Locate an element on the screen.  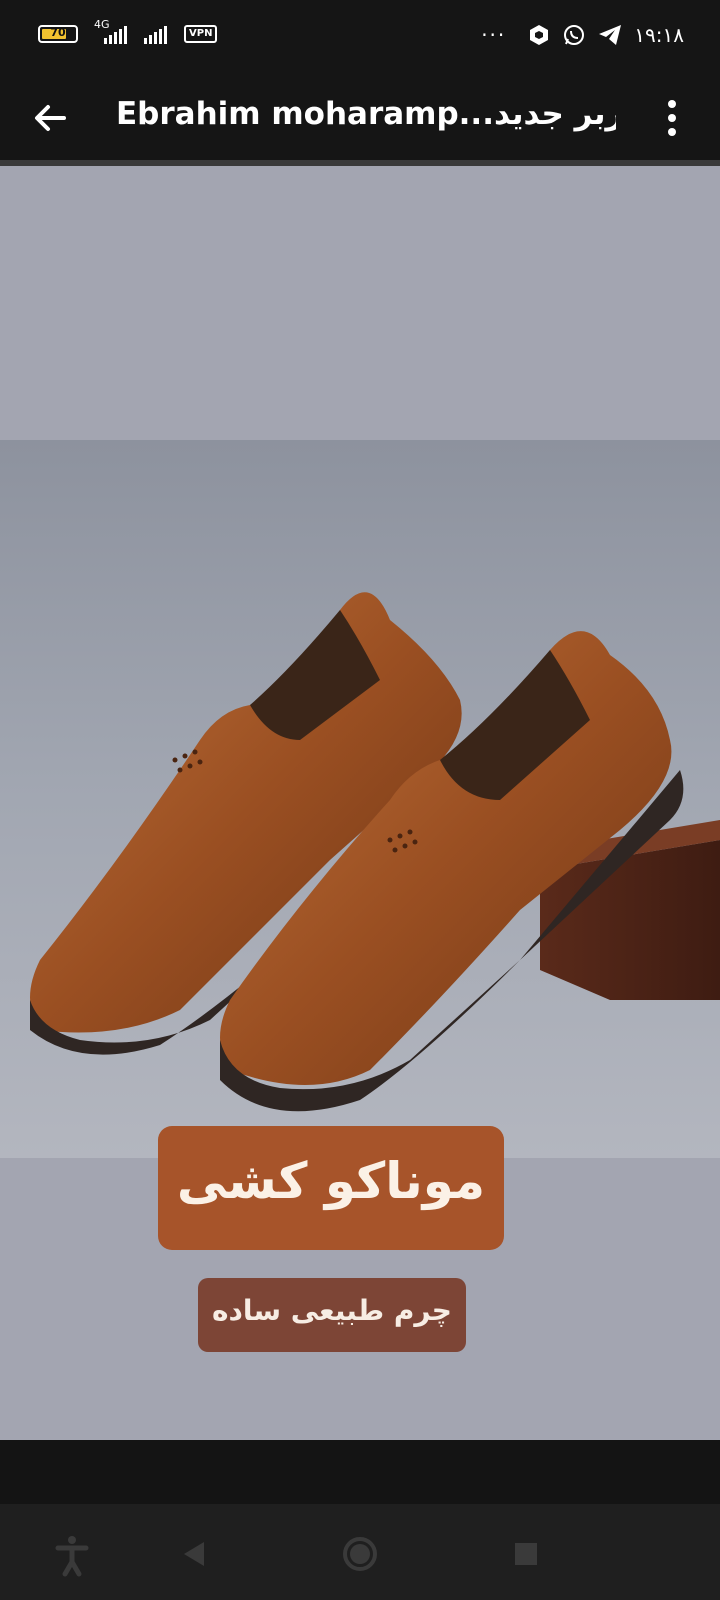
clock: ۱۹:۱۸ is located at coordinates (659, 35).